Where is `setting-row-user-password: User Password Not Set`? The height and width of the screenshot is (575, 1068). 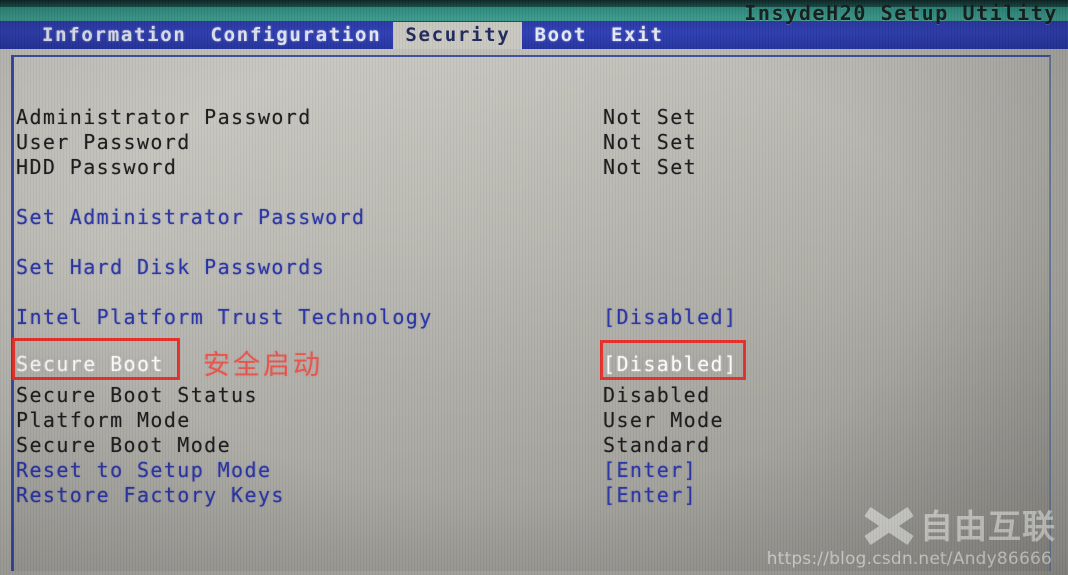 setting-row-user-password: User Password Not Set is located at coordinates (534, 142).